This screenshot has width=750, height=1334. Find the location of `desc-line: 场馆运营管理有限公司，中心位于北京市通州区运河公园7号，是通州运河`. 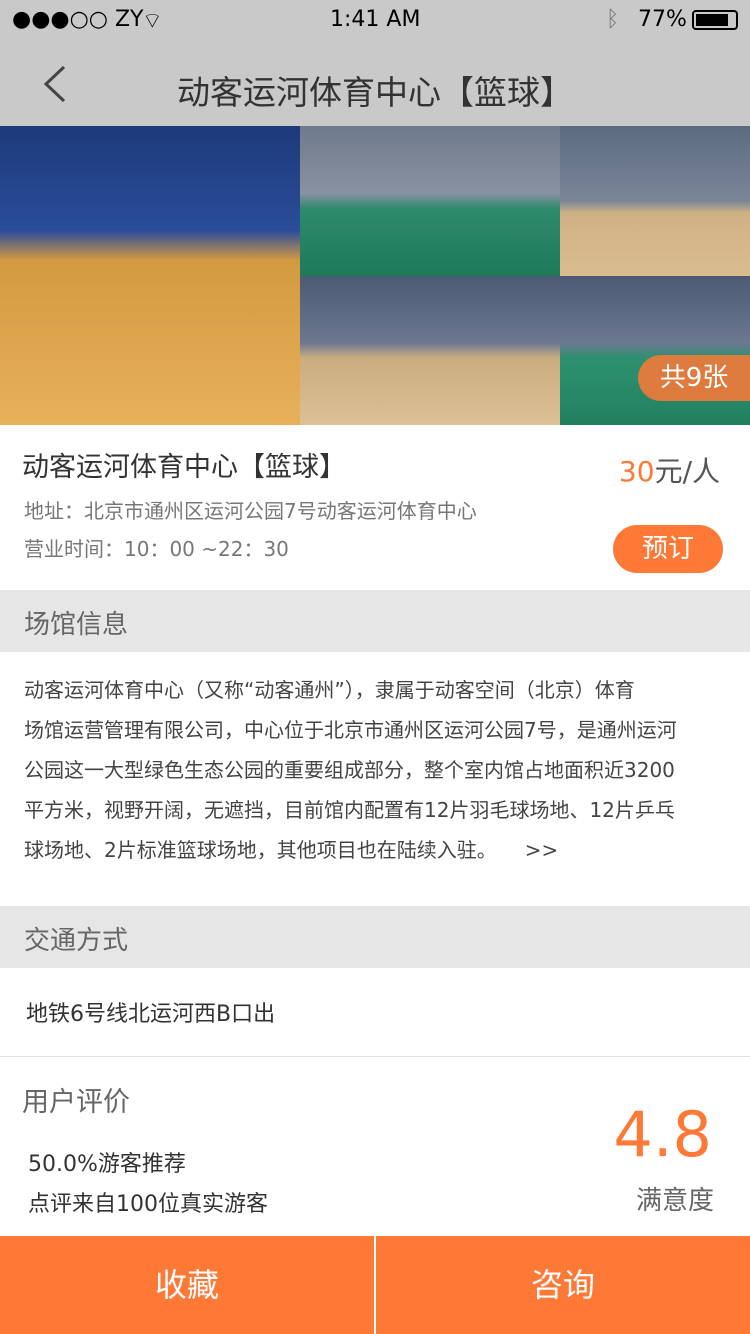

desc-line: 场馆运营管理有限公司，中心位于北京市通州区运河公园7号，是通州运河 is located at coordinates (350, 730).